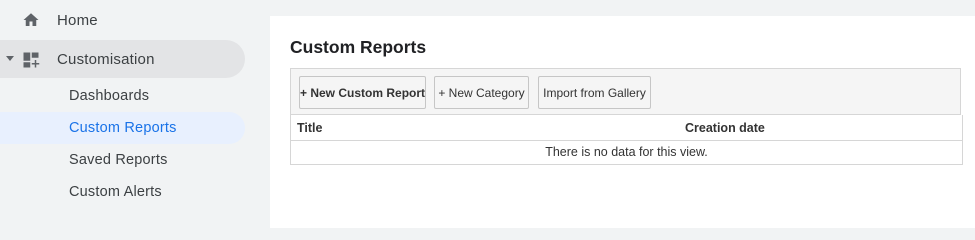 The image size is (975, 240). I want to click on table-header: Title Creation date, so click(626, 128).